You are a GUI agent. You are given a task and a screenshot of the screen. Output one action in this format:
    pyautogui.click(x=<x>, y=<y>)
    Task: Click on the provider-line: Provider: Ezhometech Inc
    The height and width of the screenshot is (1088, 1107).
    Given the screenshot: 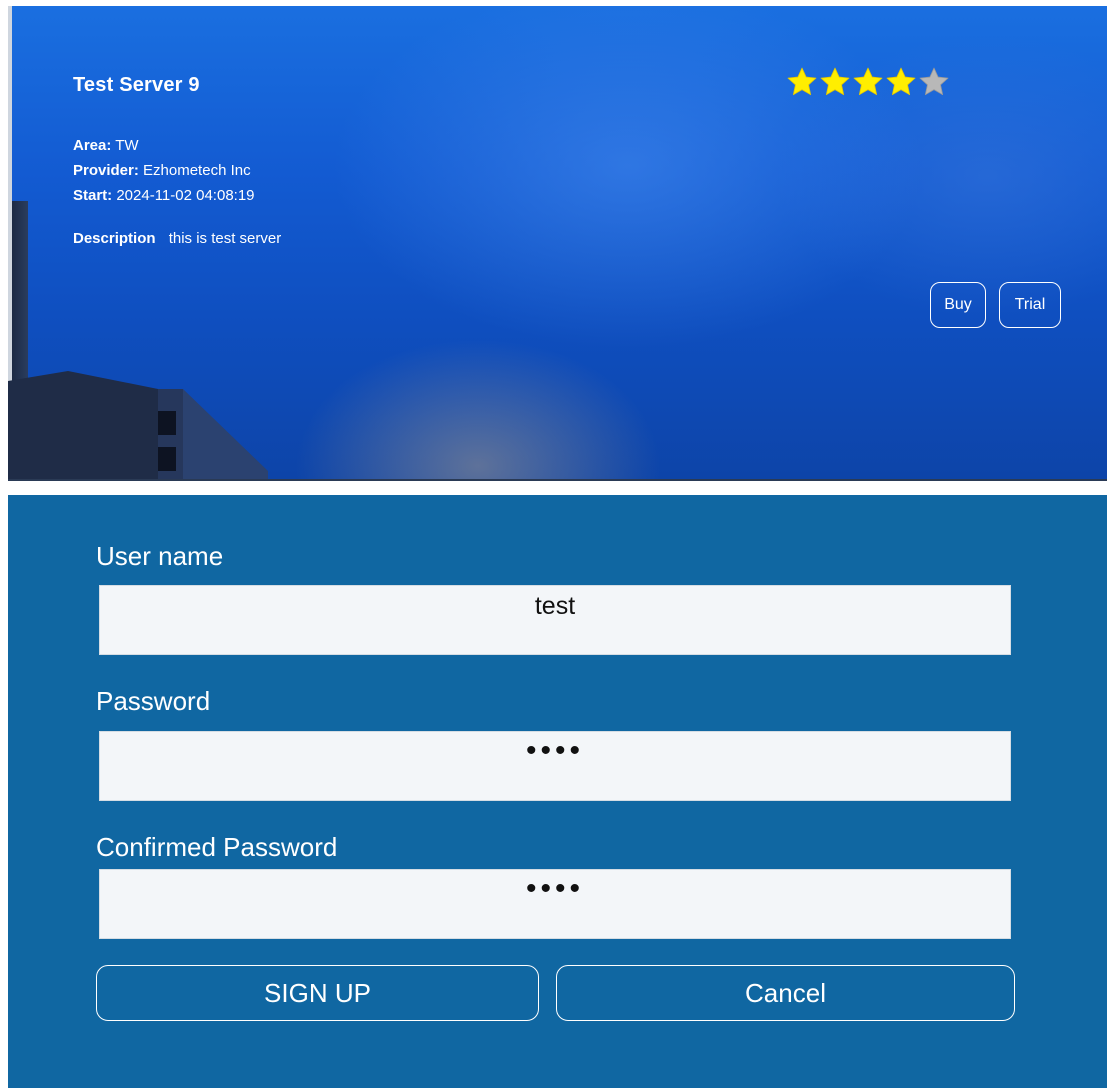 What is the action you would take?
    pyautogui.click(x=162, y=170)
    